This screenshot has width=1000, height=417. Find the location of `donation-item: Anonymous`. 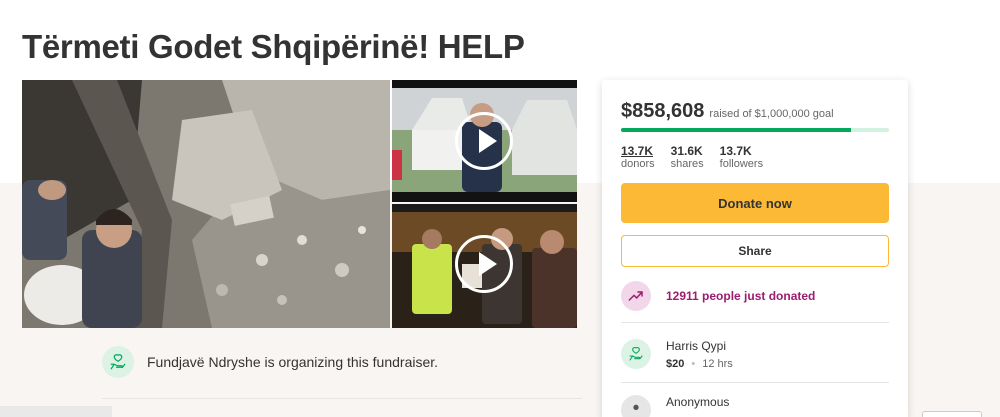

donation-item: Anonymous is located at coordinates (675, 406).